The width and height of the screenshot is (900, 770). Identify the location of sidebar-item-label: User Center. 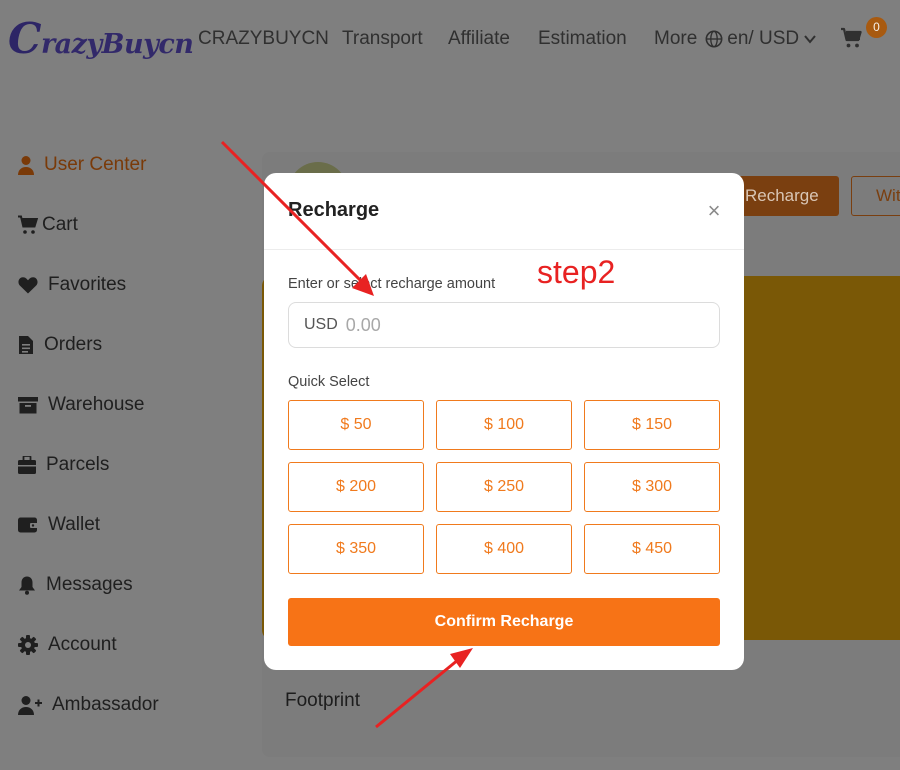
(95, 164).